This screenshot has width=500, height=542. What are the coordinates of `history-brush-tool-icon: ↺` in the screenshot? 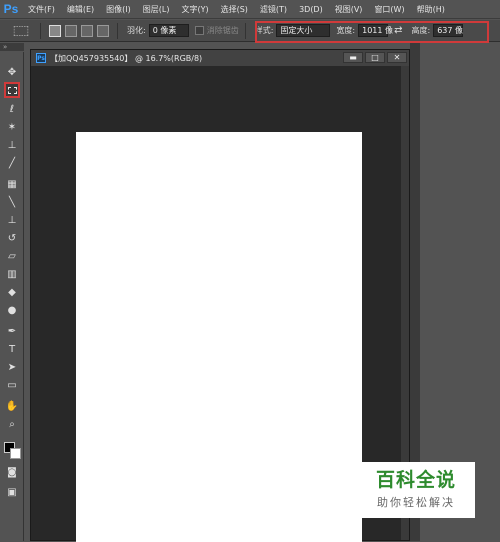 It's located at (12, 238).